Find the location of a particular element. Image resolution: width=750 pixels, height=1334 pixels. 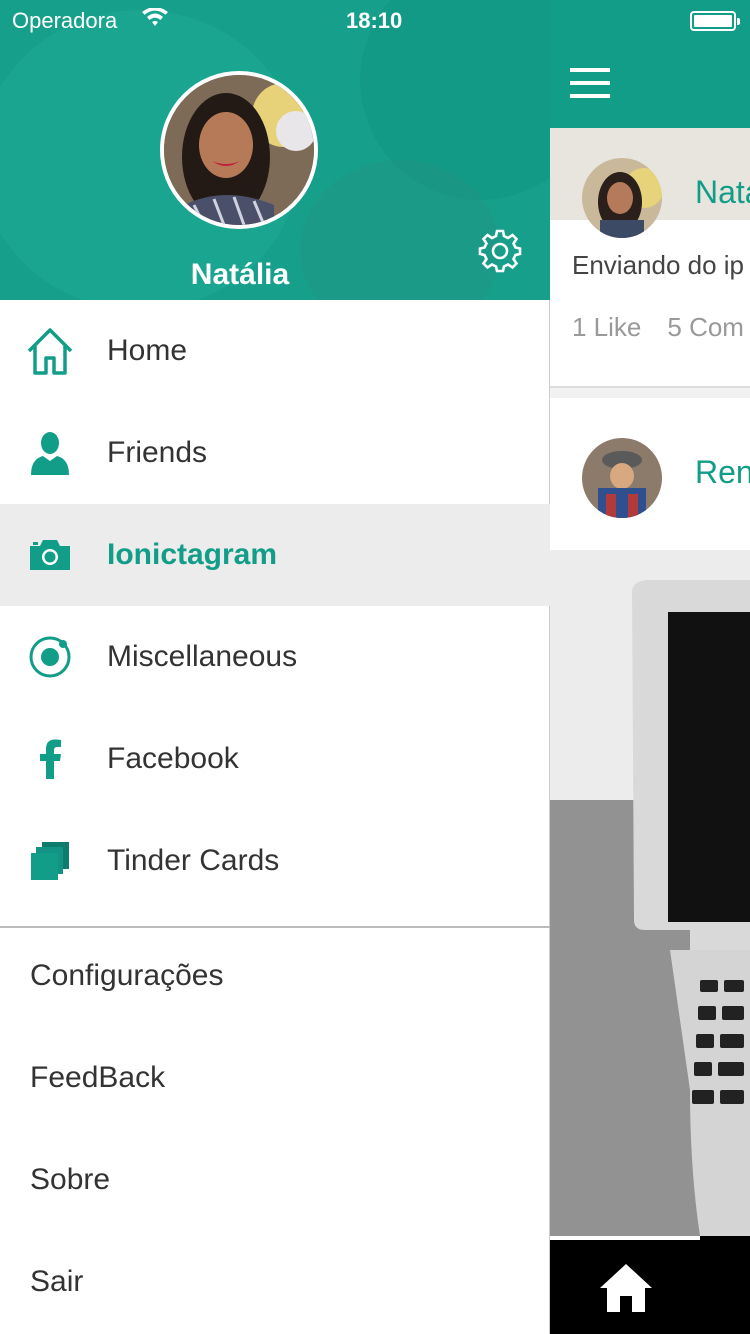

cards-icon is located at coordinates (50, 861).